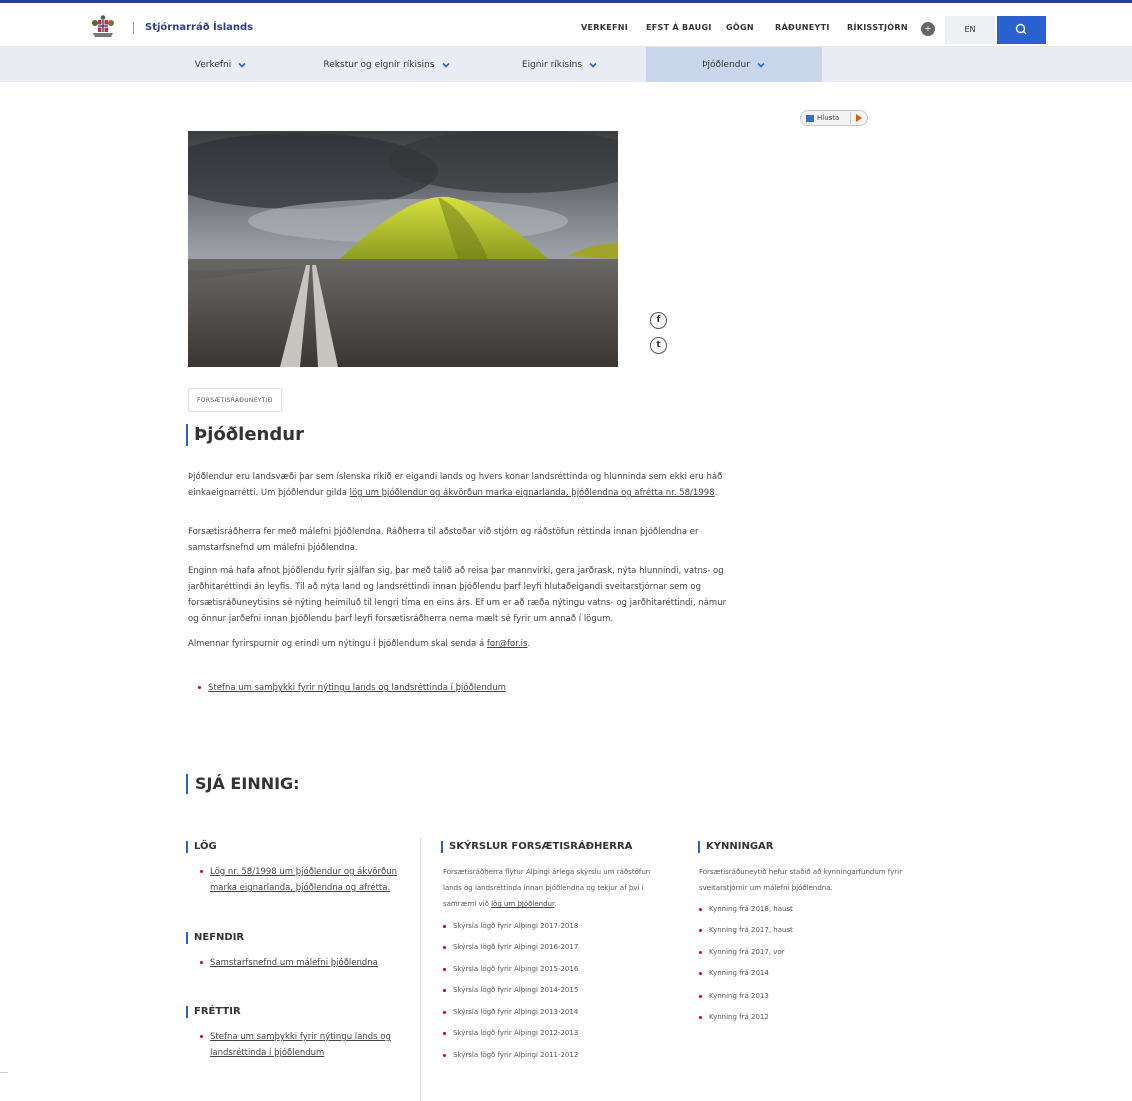 This screenshot has width=1132, height=1101. Describe the element at coordinates (735, 847) in the screenshot. I see `kynningar-heading: KYNNINGAR` at that location.